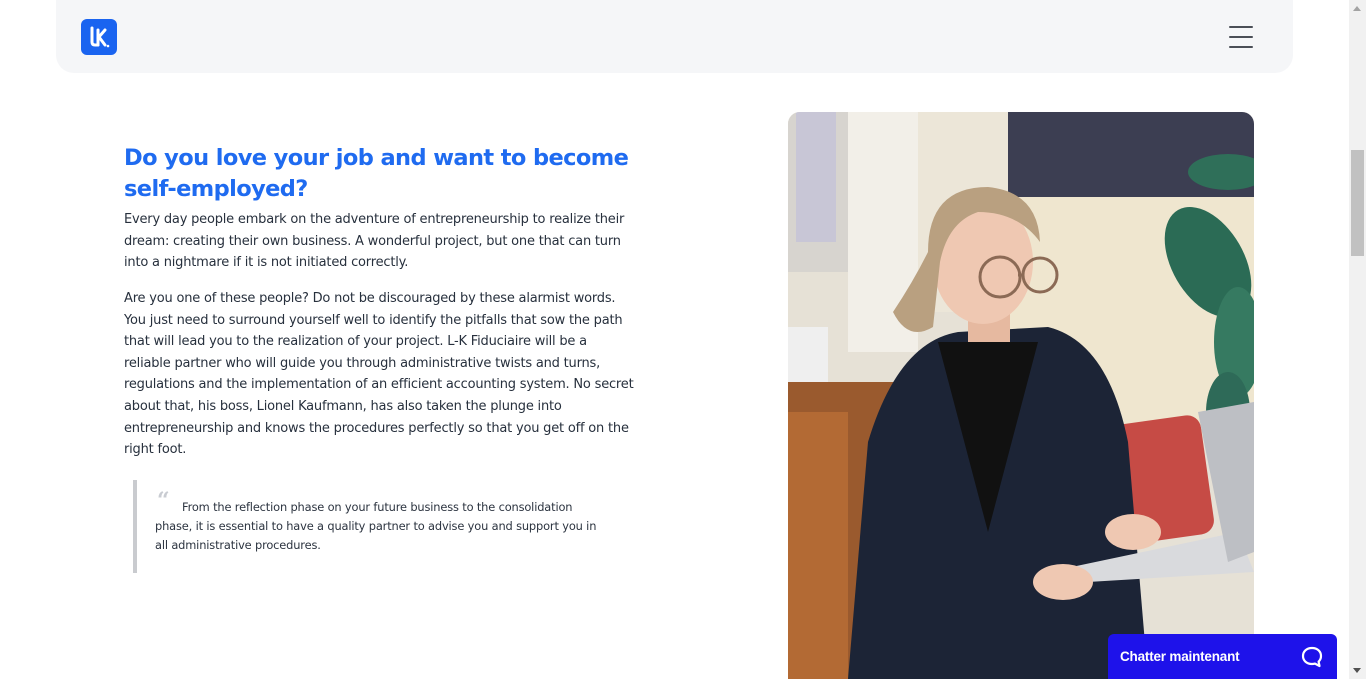 Image resolution: width=1366 pixels, height=679 pixels. I want to click on page-scrollbar, so click(1357, 339).